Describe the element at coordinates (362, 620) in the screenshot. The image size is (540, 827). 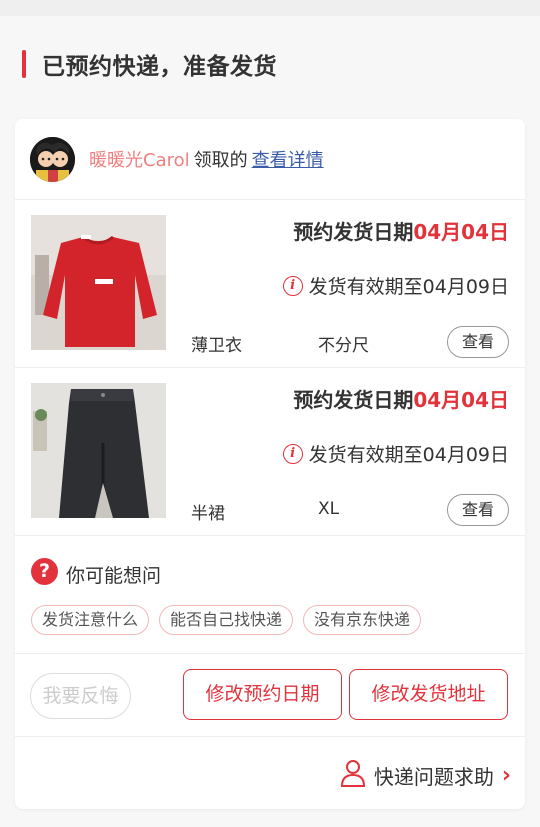
I see `faq-chip: 没有京东快递` at that location.